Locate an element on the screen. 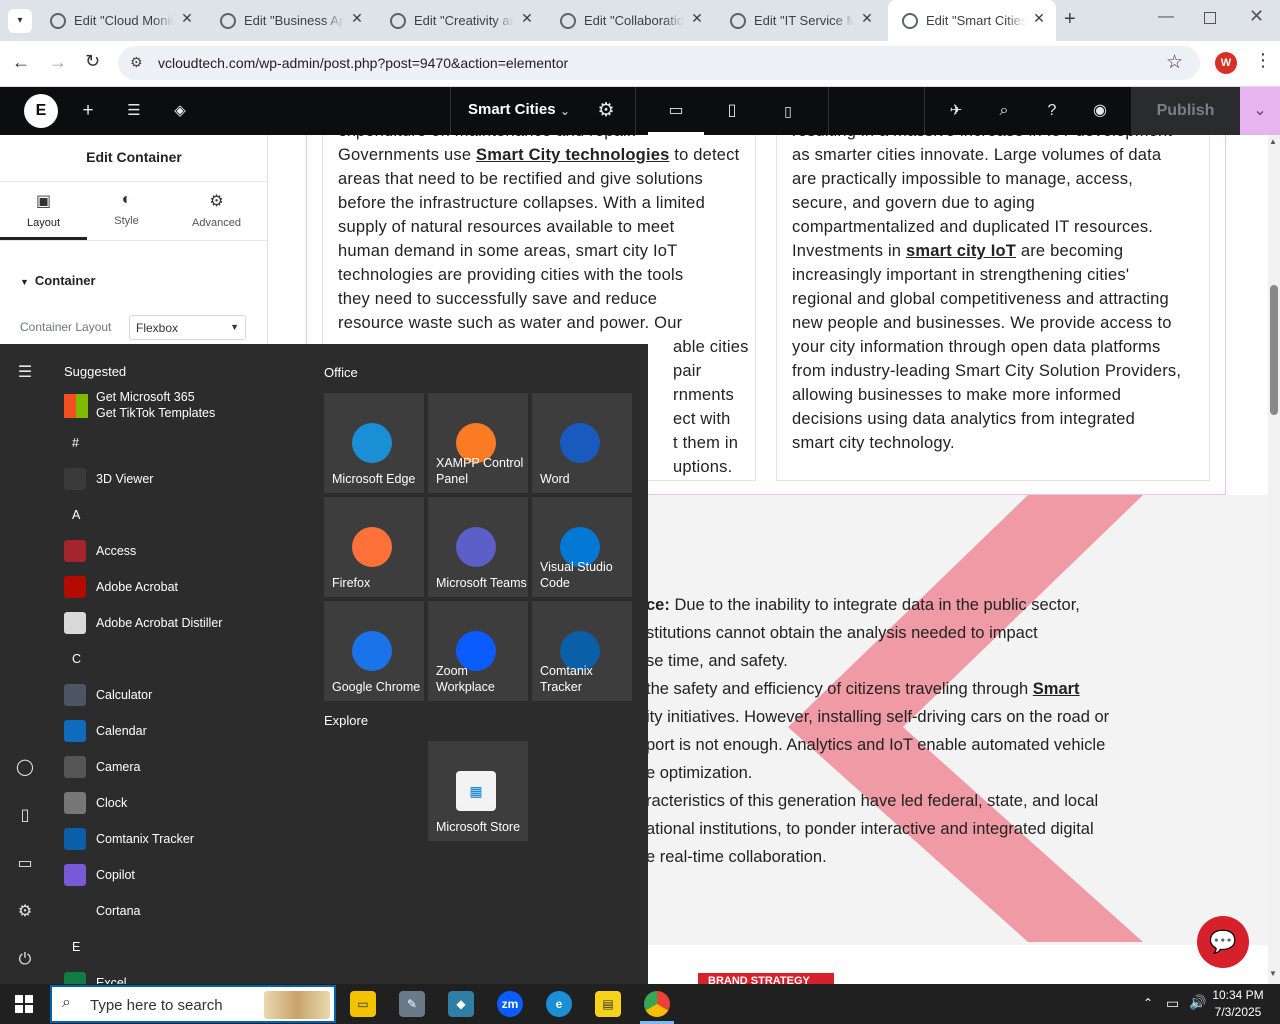  browser-tab: Edit "Smart Cities" ✕ is located at coordinates (972, 20).